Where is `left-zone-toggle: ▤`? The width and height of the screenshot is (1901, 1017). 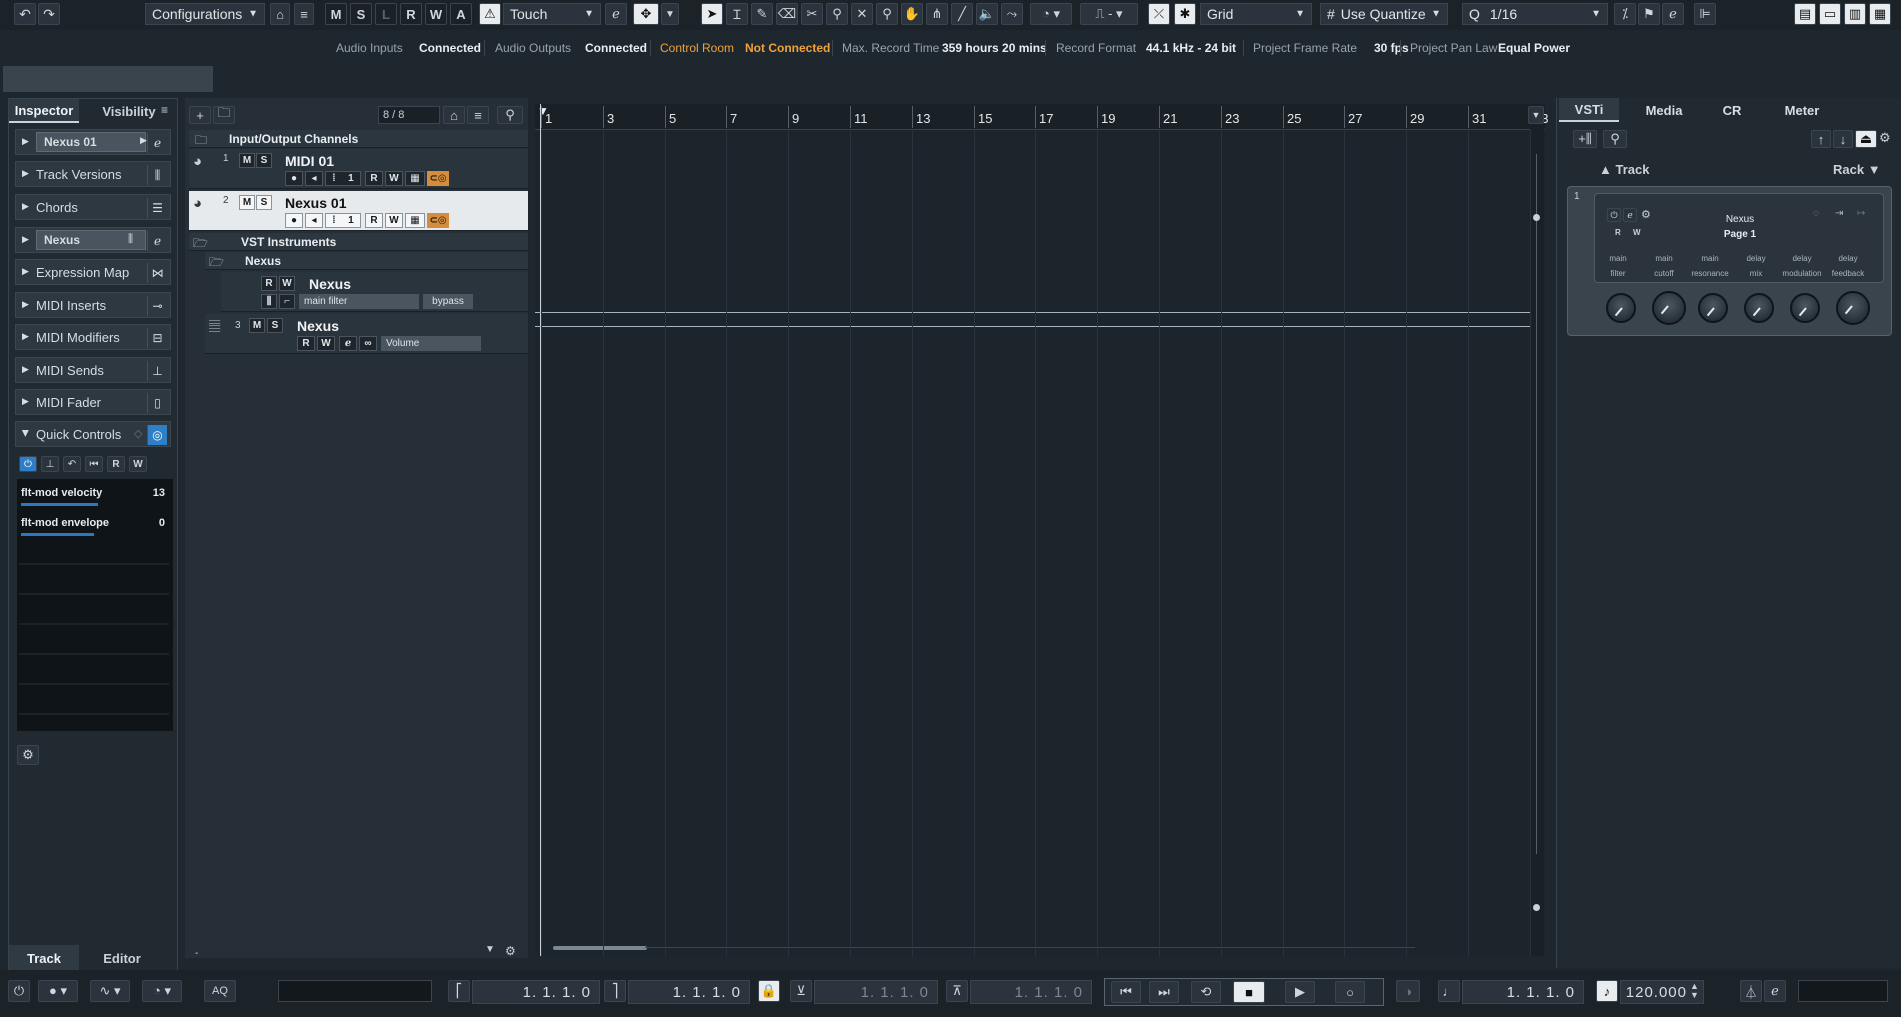 left-zone-toggle: ▤ is located at coordinates (1805, 14).